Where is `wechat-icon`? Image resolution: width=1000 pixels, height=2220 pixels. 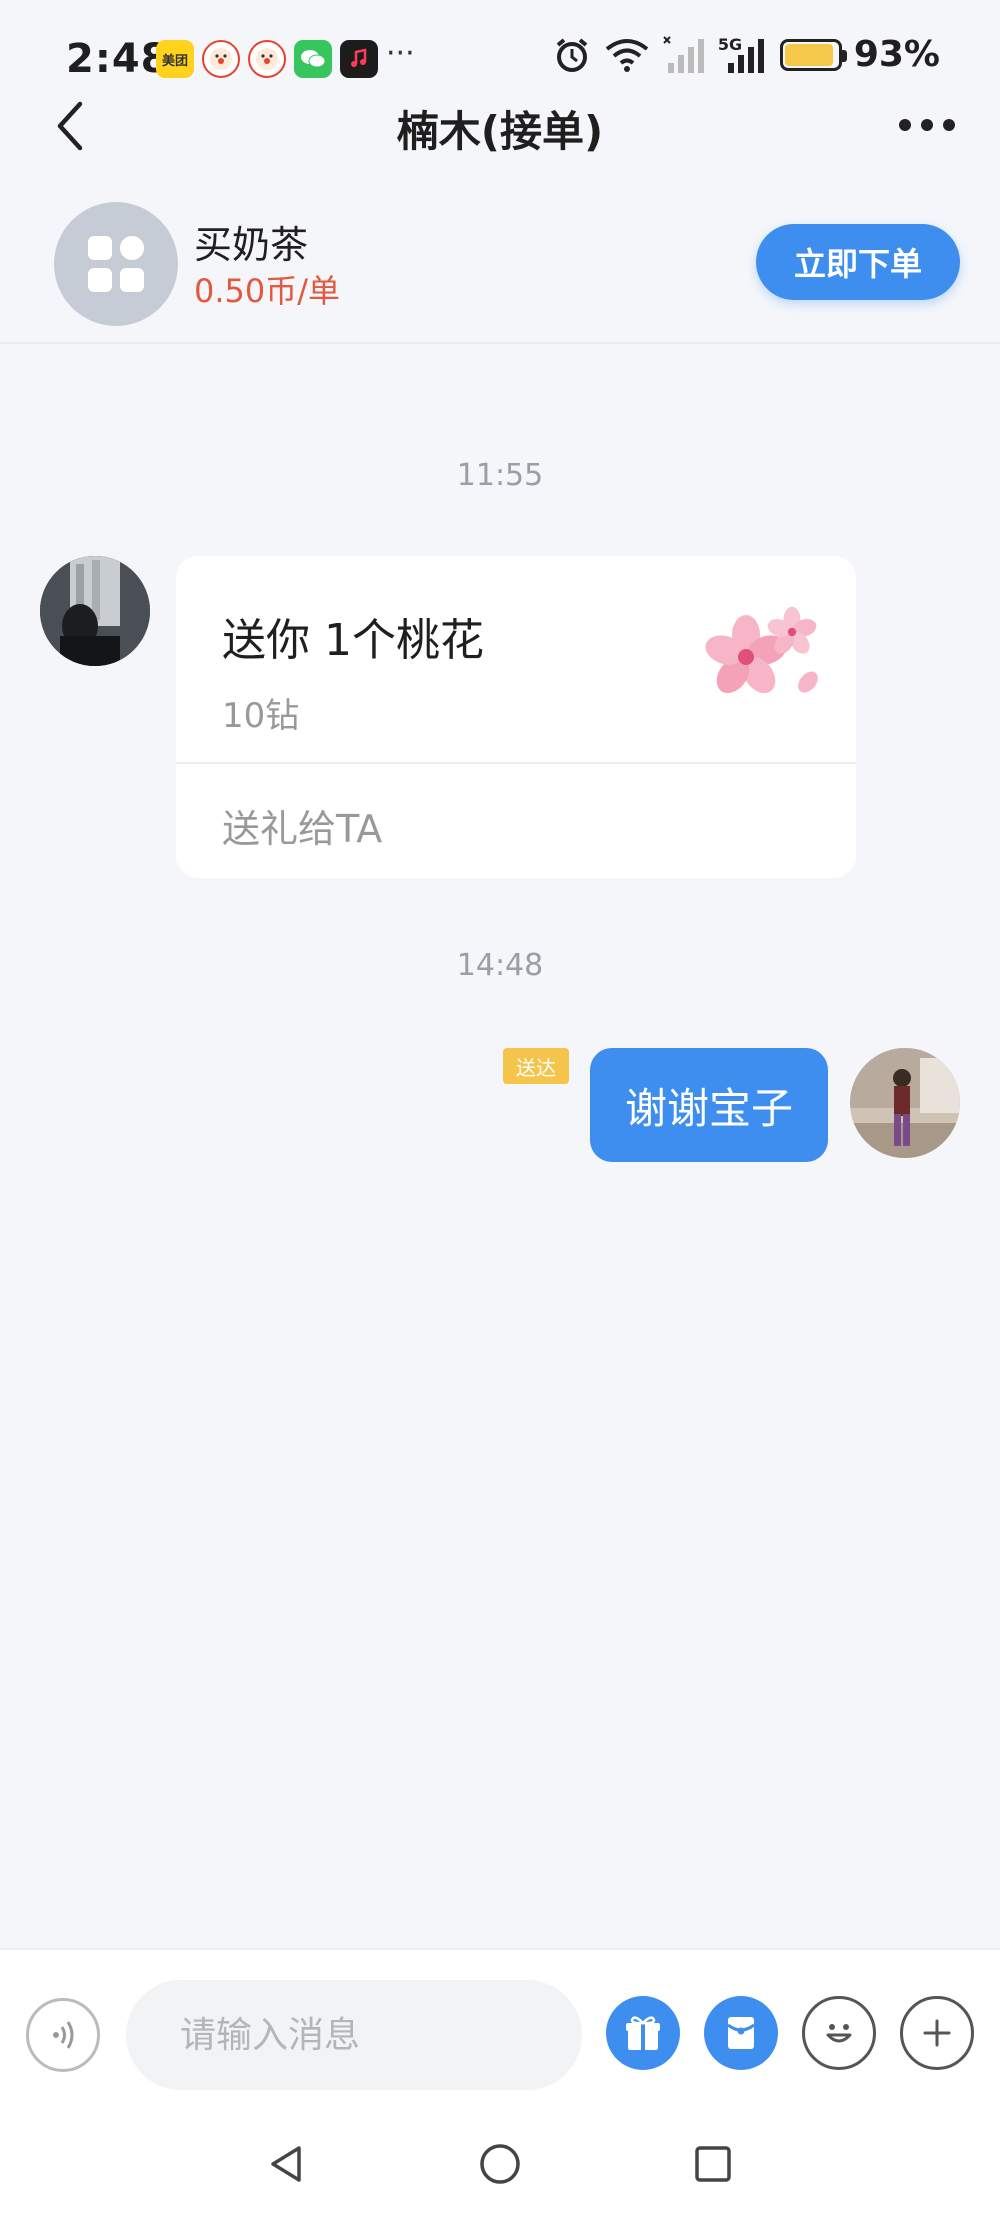
wechat-icon is located at coordinates (313, 59).